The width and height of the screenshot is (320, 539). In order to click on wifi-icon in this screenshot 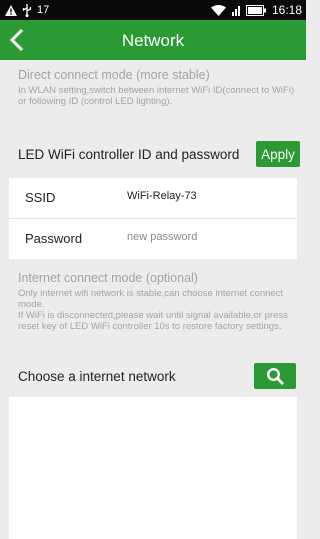, I will do `click(218, 10)`.